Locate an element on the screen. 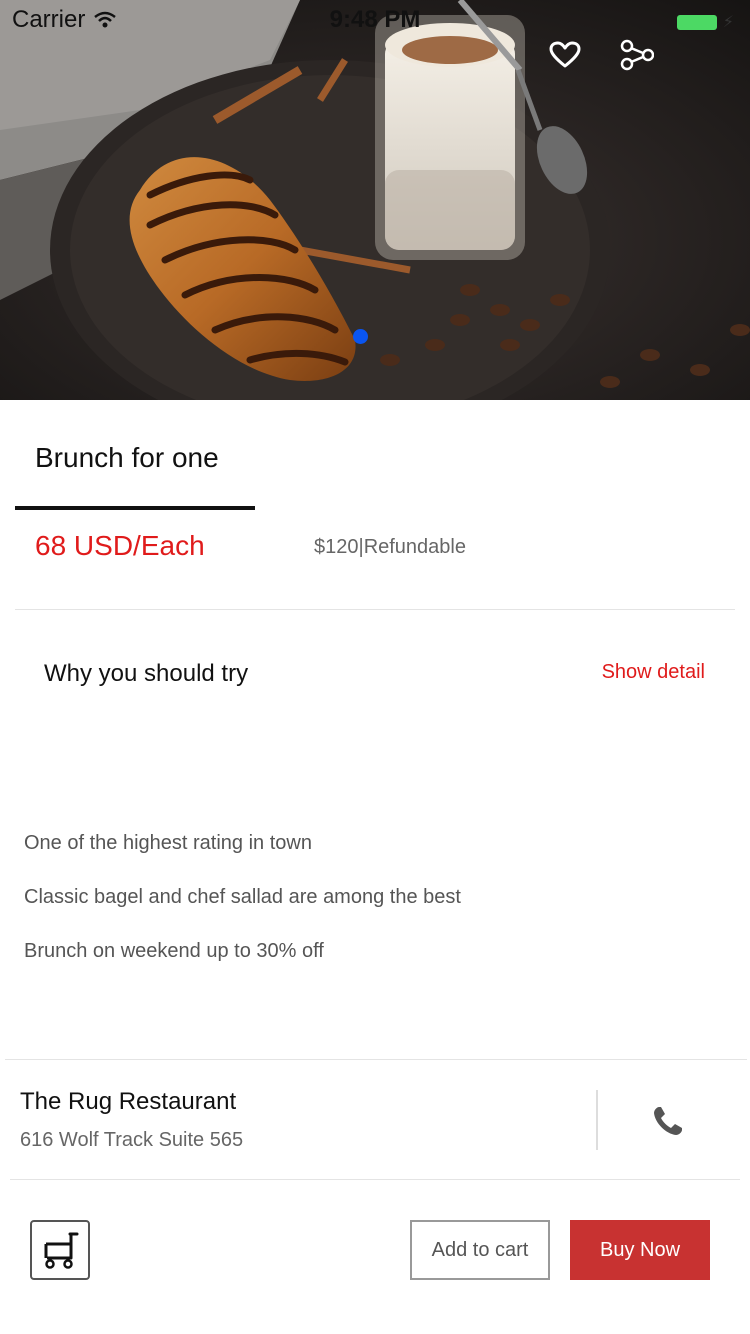 This screenshot has width=750, height=1334. hero-actions is located at coordinates (601, 55).